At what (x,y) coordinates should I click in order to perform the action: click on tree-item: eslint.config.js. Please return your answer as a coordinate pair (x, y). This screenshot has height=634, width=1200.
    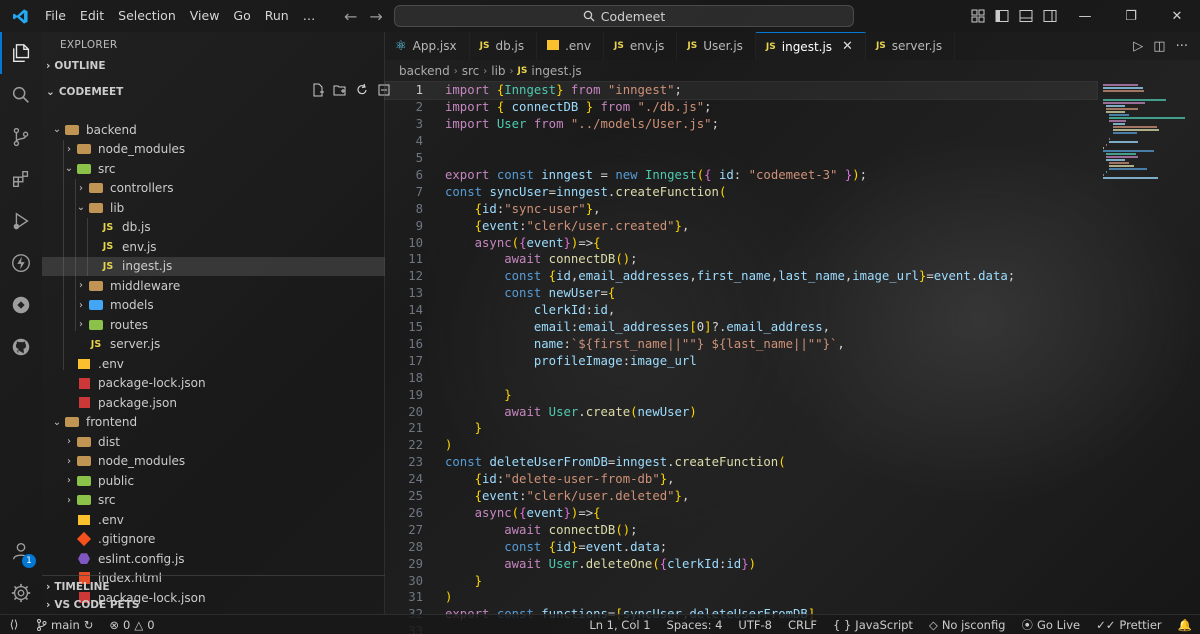
    Looking at the image, I should click on (213, 559).